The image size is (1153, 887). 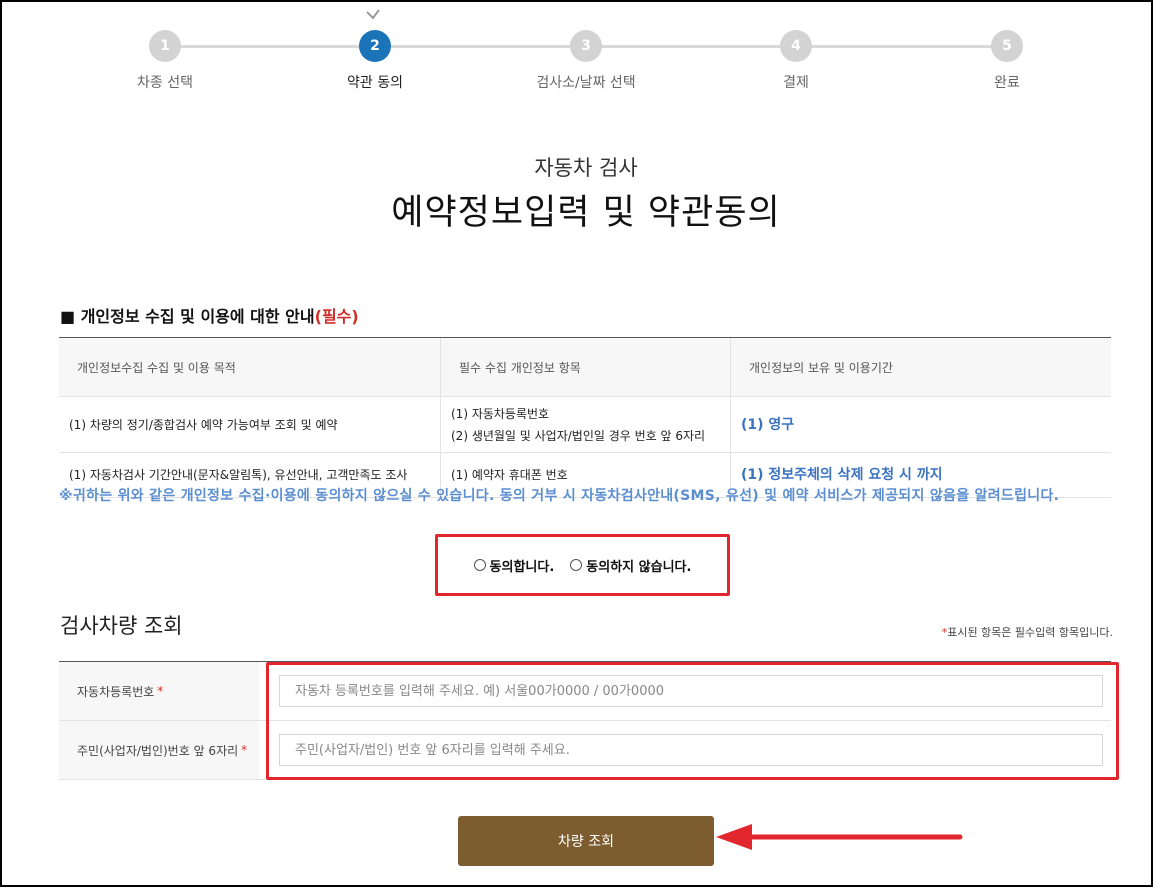 What do you see at coordinates (576, 565) in the screenshot?
I see `disagree-radio` at bounding box center [576, 565].